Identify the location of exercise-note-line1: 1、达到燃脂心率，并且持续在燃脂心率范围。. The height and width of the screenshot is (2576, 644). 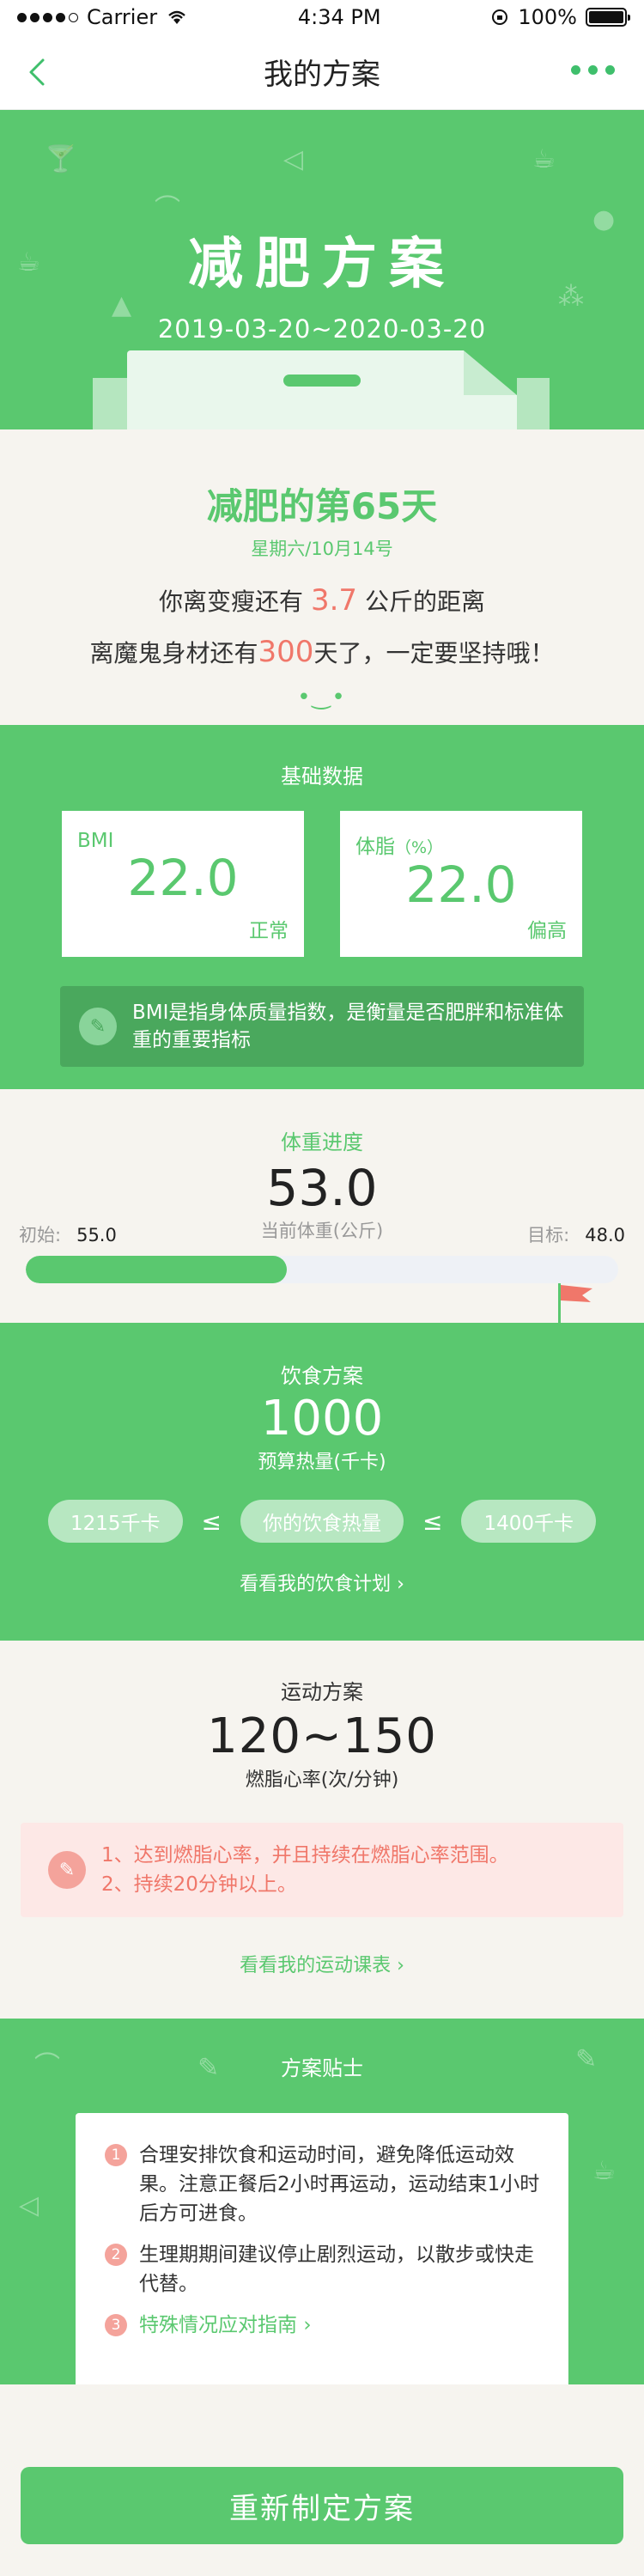
(305, 1855).